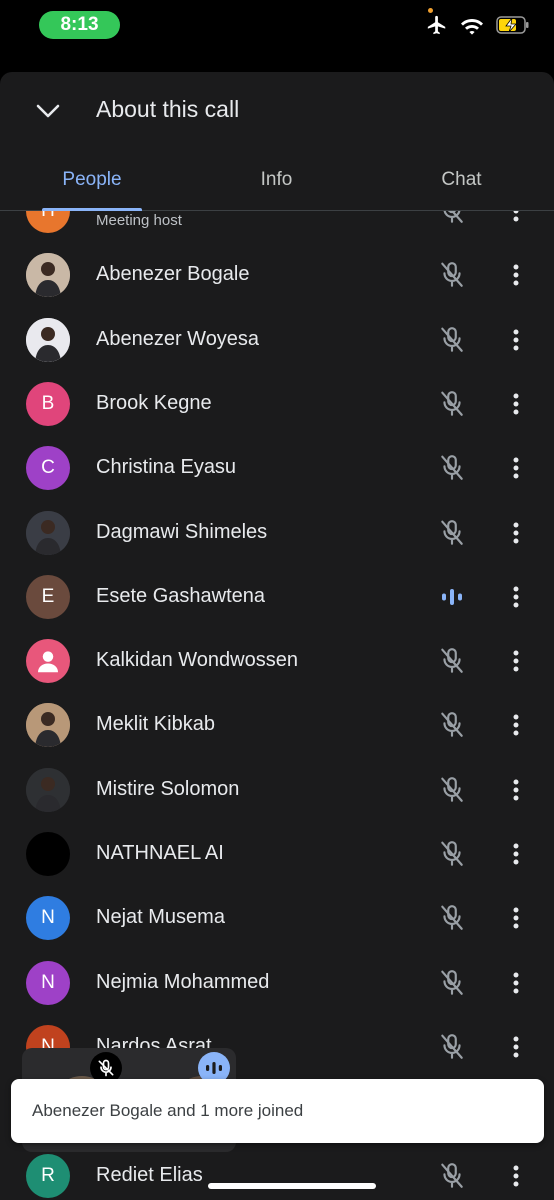 This screenshot has width=554, height=1200. I want to click on privacy-indicator-dot, so click(430, 10).